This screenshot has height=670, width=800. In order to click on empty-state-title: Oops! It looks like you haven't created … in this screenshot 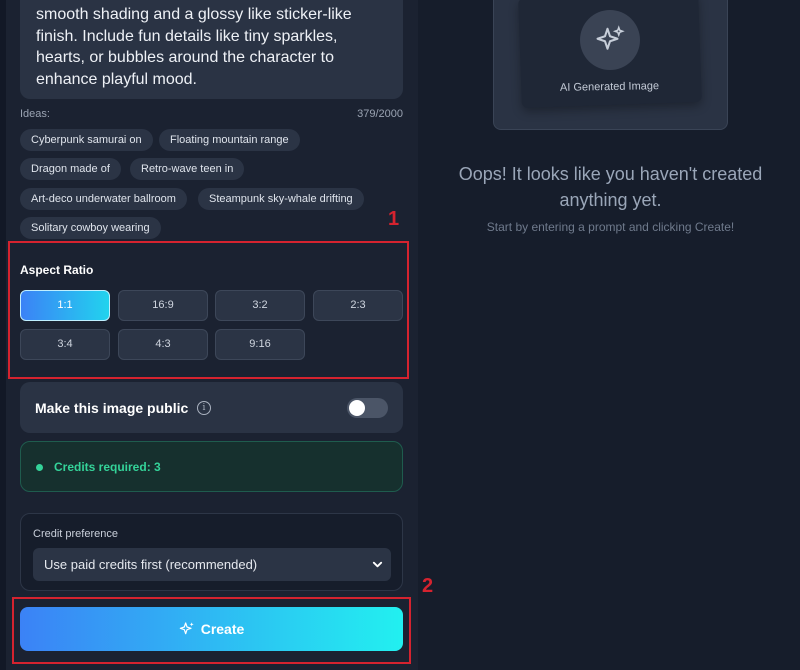, I will do `click(610, 187)`.